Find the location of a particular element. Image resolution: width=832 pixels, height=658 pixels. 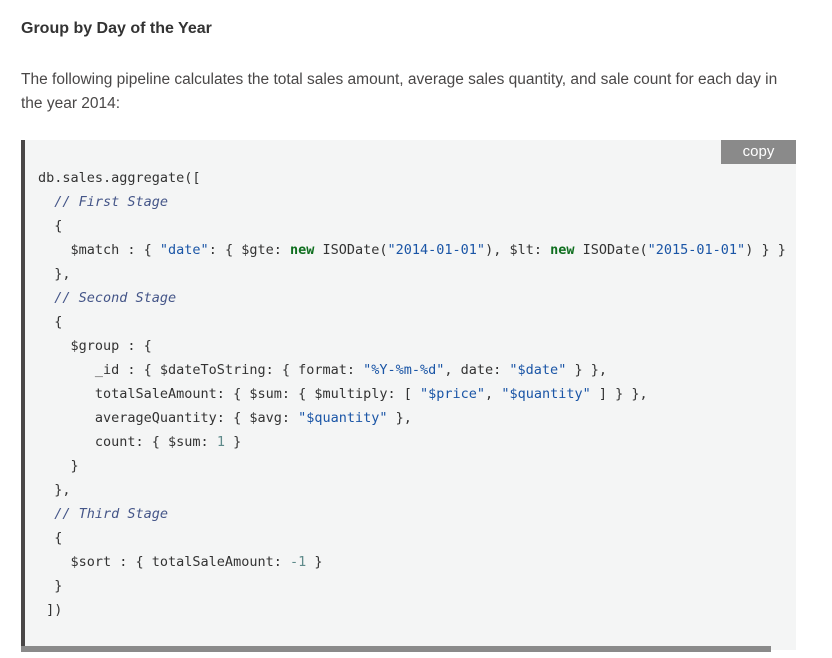

code-token: "date" is located at coordinates (184, 250).